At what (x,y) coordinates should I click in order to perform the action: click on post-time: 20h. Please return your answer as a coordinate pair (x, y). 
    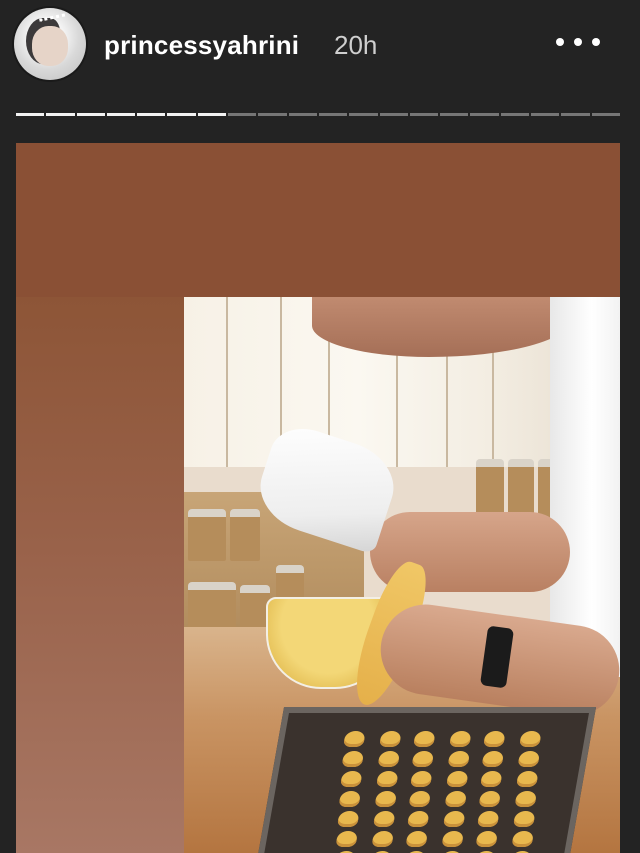
    Looking at the image, I should click on (356, 45).